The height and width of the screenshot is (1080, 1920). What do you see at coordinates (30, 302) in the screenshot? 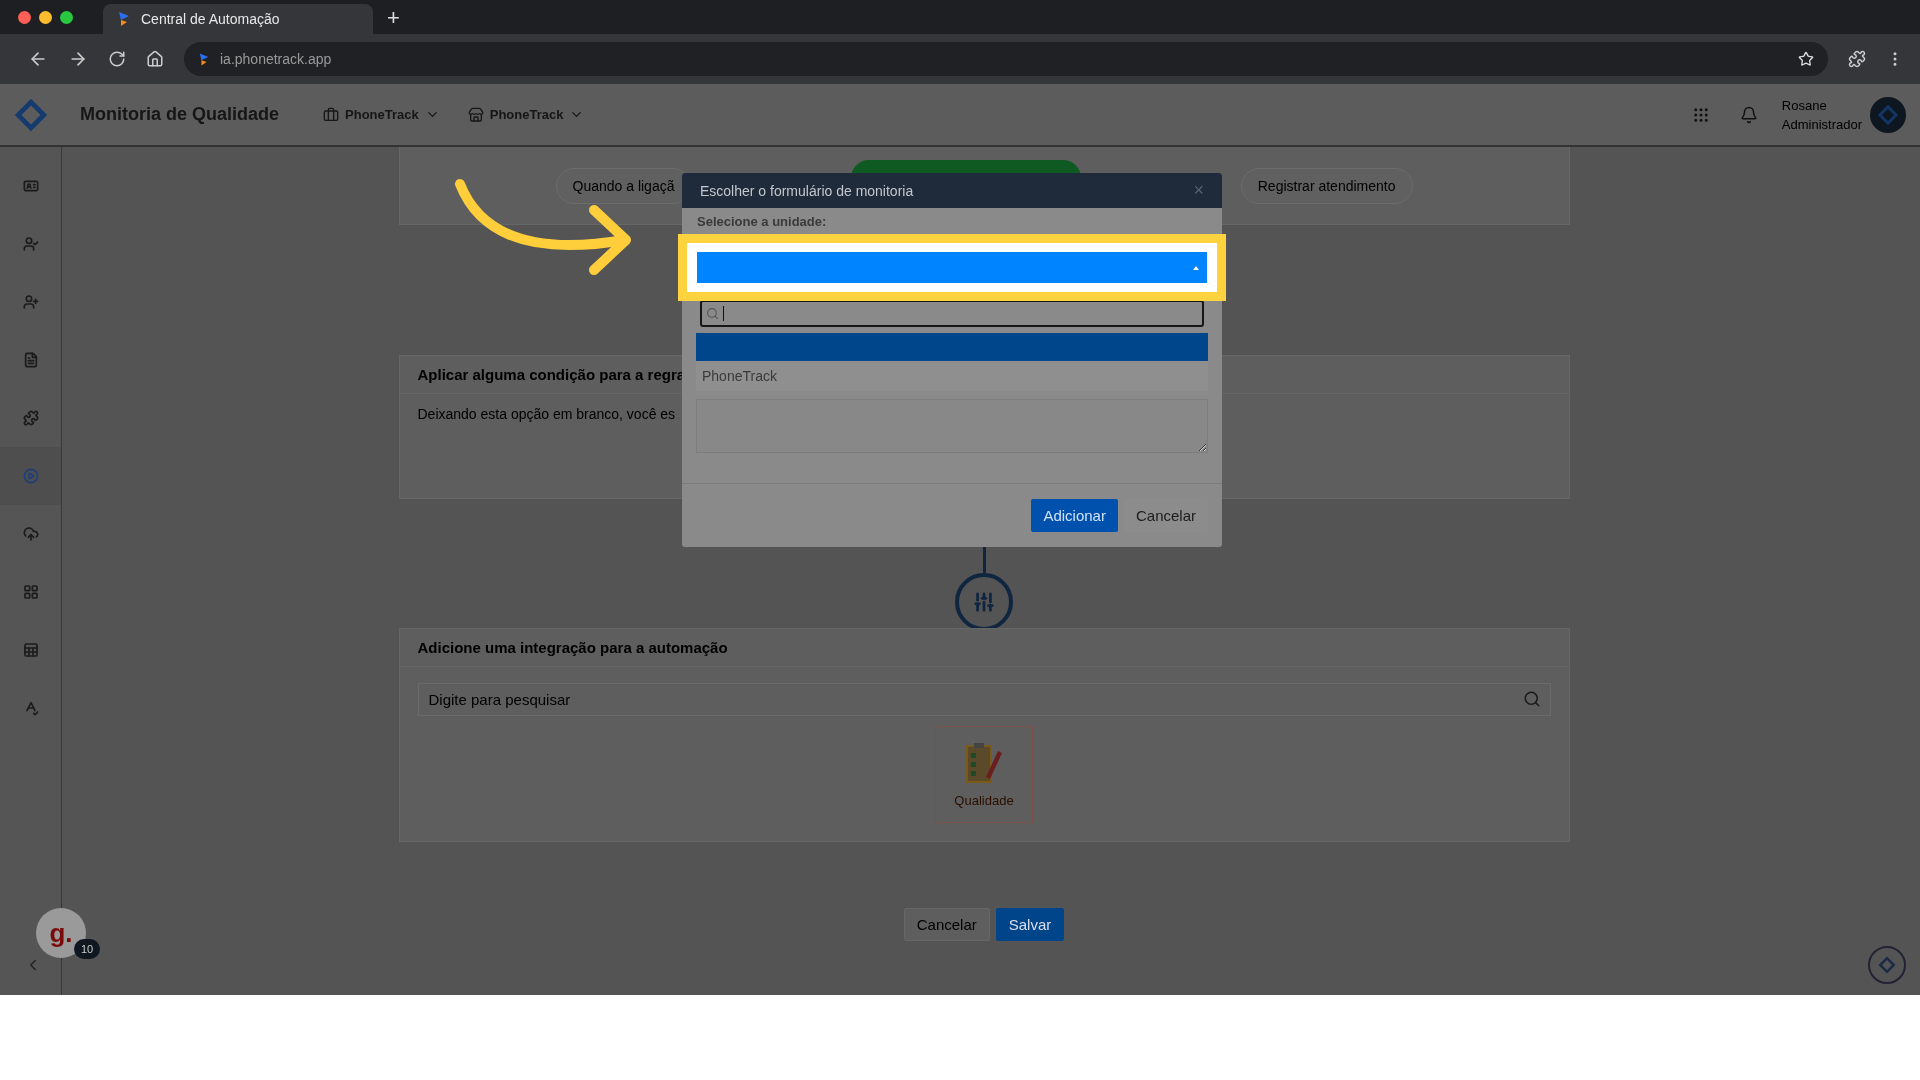
I see `userplus-icon` at bounding box center [30, 302].